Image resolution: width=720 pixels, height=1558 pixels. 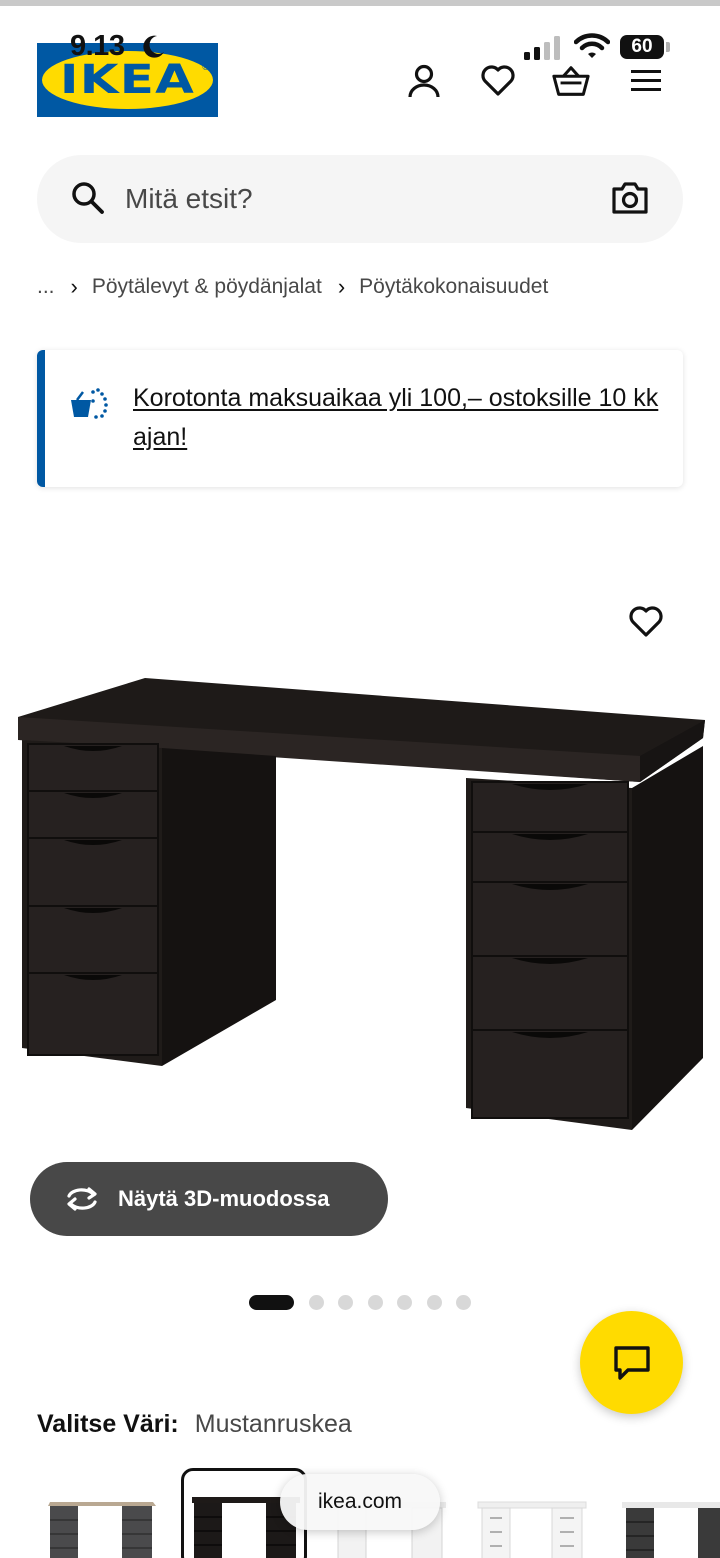 I want to click on status-time: 9.13, so click(x=97, y=46).